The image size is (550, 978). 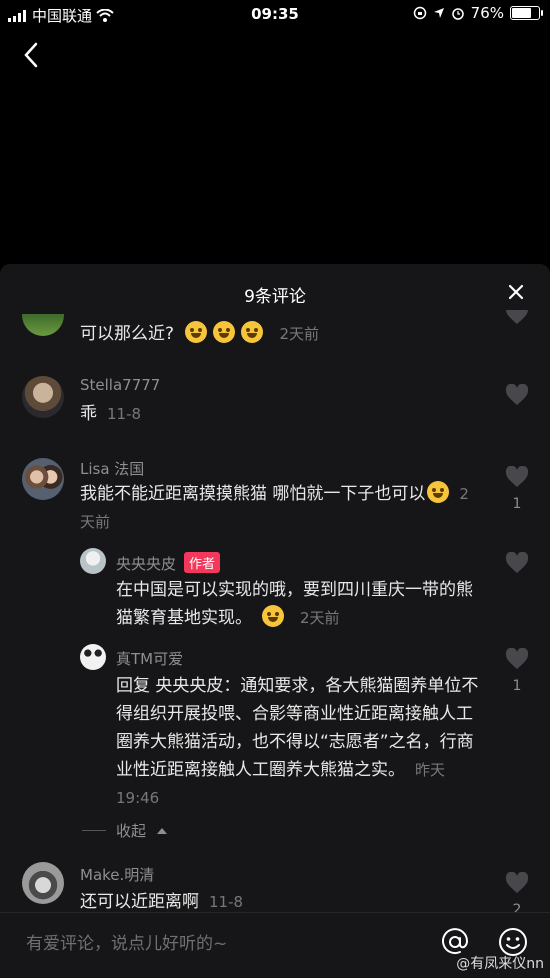 I want to click on caret-up-icon, so click(x=162, y=830).